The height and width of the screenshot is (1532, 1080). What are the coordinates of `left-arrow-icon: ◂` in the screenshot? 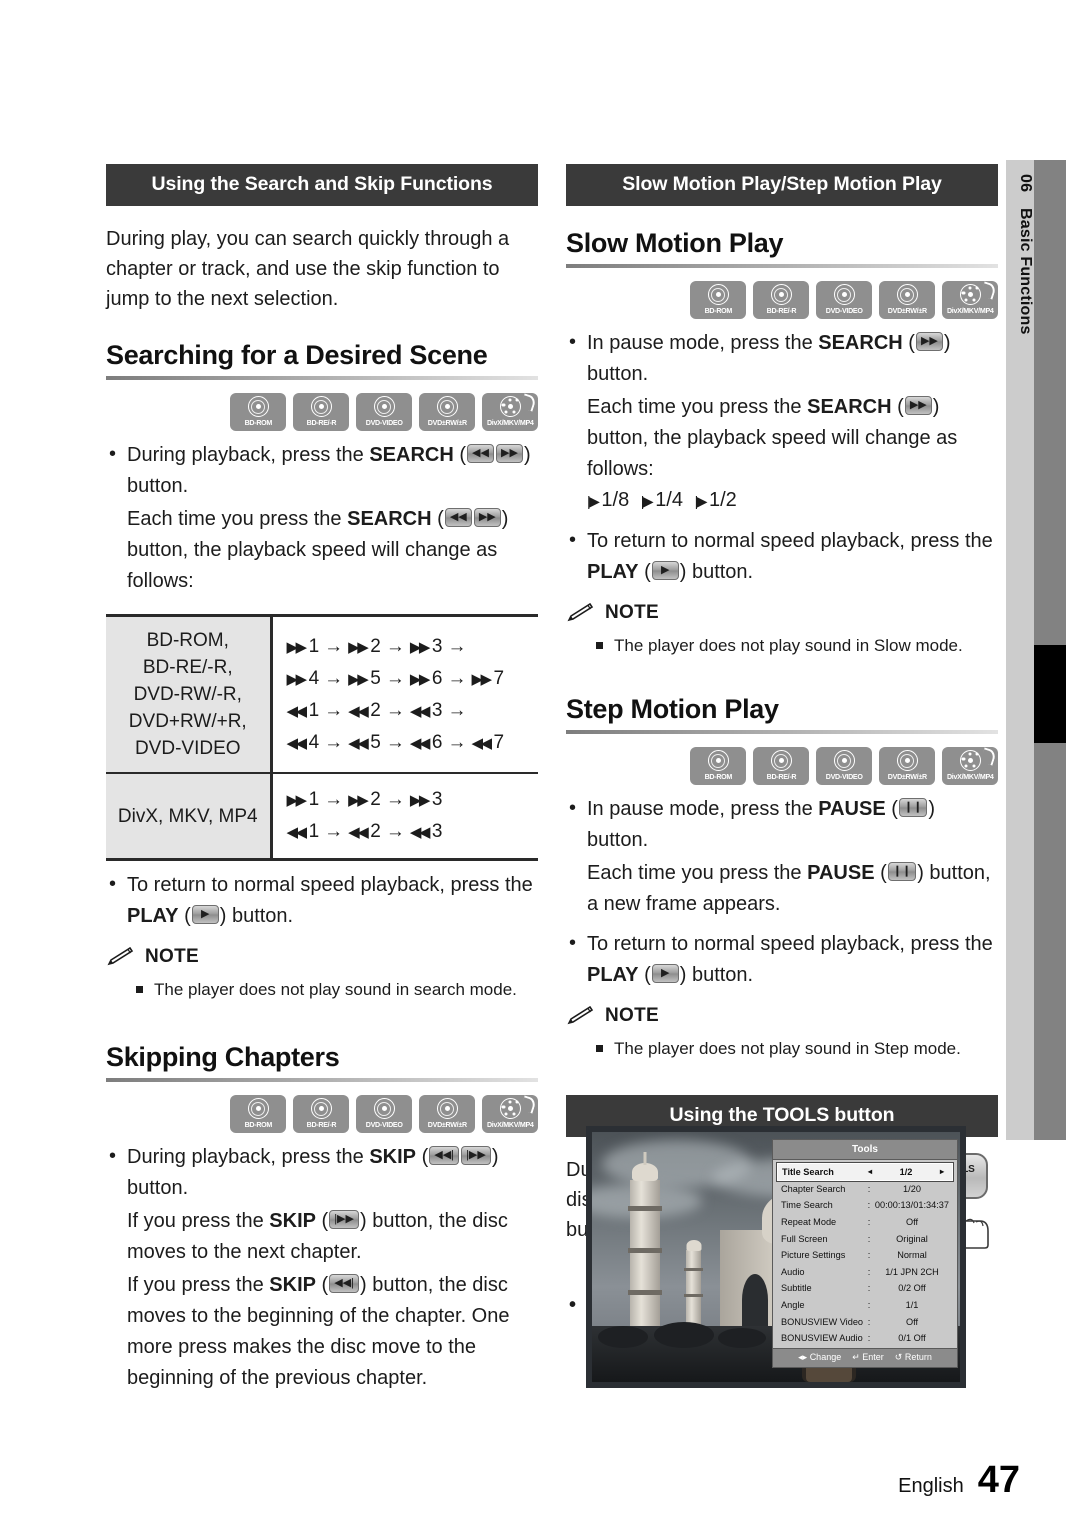 It's located at (870, 1171).